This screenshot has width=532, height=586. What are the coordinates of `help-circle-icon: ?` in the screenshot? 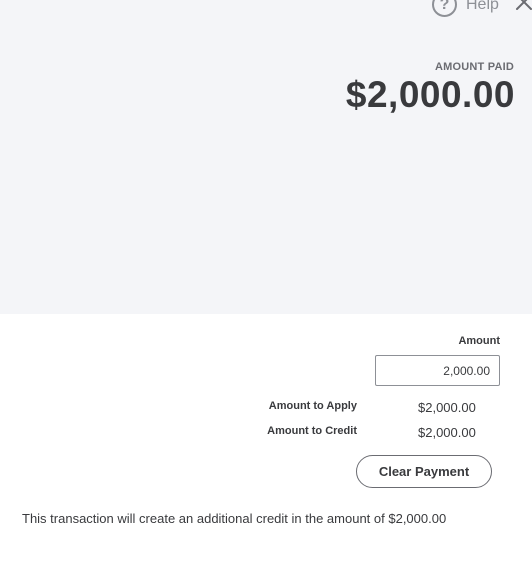 It's located at (444, 8).